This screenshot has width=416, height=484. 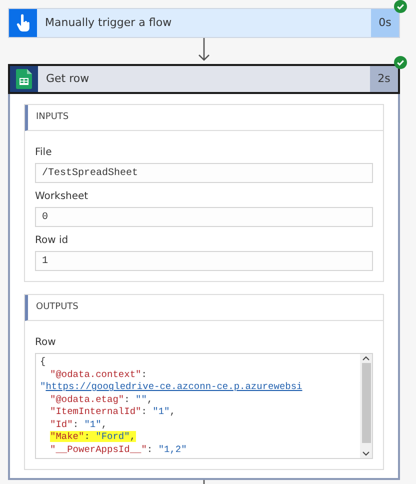 I want to click on field-label: File, so click(x=44, y=153).